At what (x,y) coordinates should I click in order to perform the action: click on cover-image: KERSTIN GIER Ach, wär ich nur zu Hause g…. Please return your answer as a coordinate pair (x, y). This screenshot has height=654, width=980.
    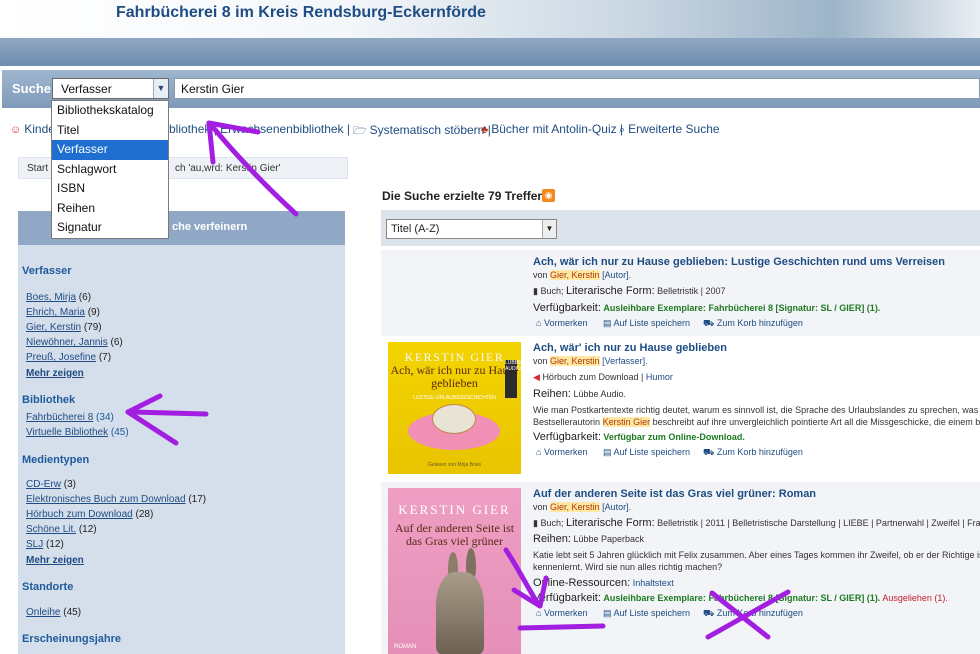
    Looking at the image, I should click on (454, 408).